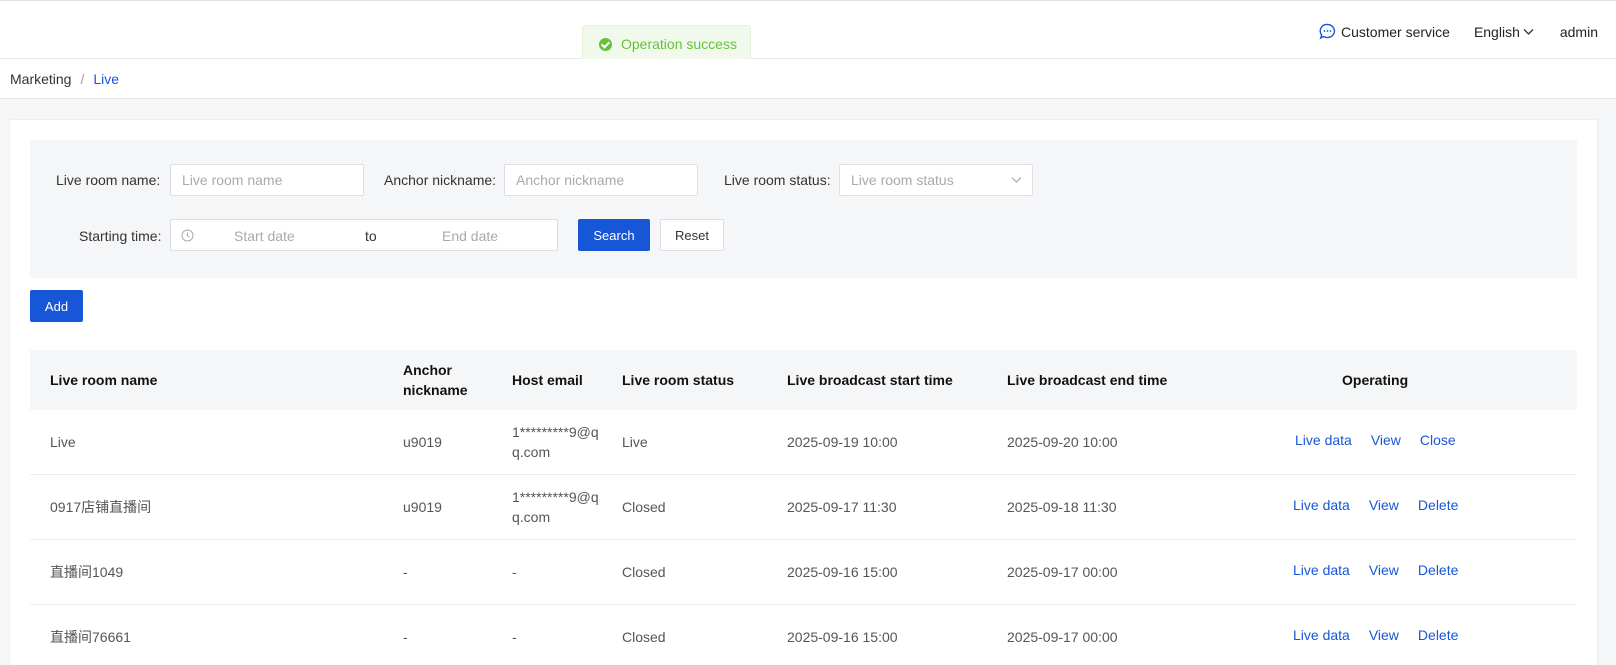 The height and width of the screenshot is (665, 1616). Describe the element at coordinates (1375, 380) in the screenshot. I see `column-header: Operating` at that location.